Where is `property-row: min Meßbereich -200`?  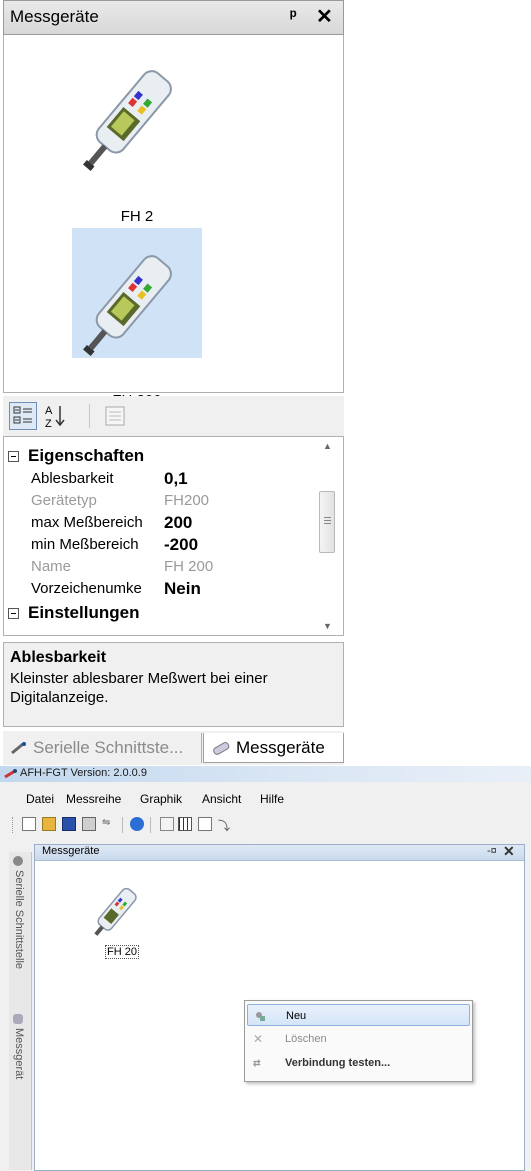 property-row: min Meßbereich -200 is located at coordinates (159, 545).